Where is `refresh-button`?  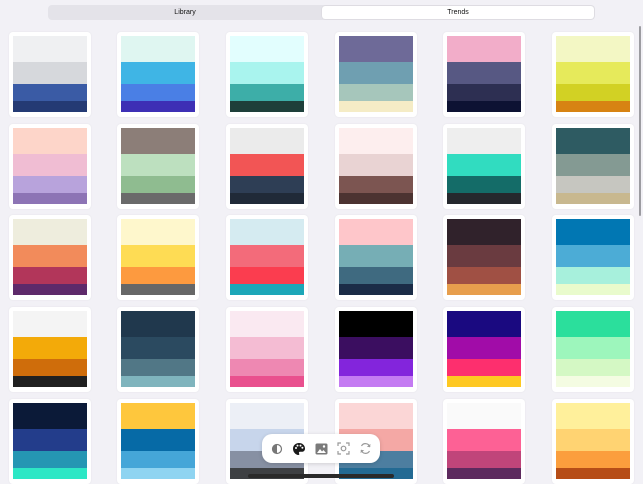
refresh-button is located at coordinates (365, 449).